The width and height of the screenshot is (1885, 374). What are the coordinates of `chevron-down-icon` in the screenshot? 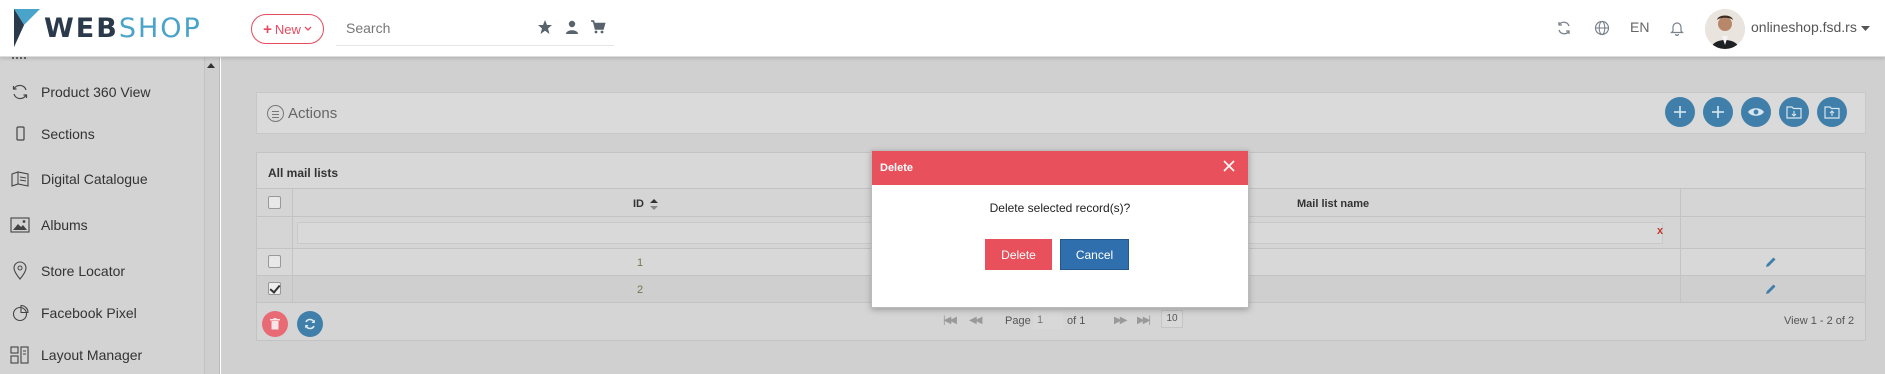 It's located at (308, 28).